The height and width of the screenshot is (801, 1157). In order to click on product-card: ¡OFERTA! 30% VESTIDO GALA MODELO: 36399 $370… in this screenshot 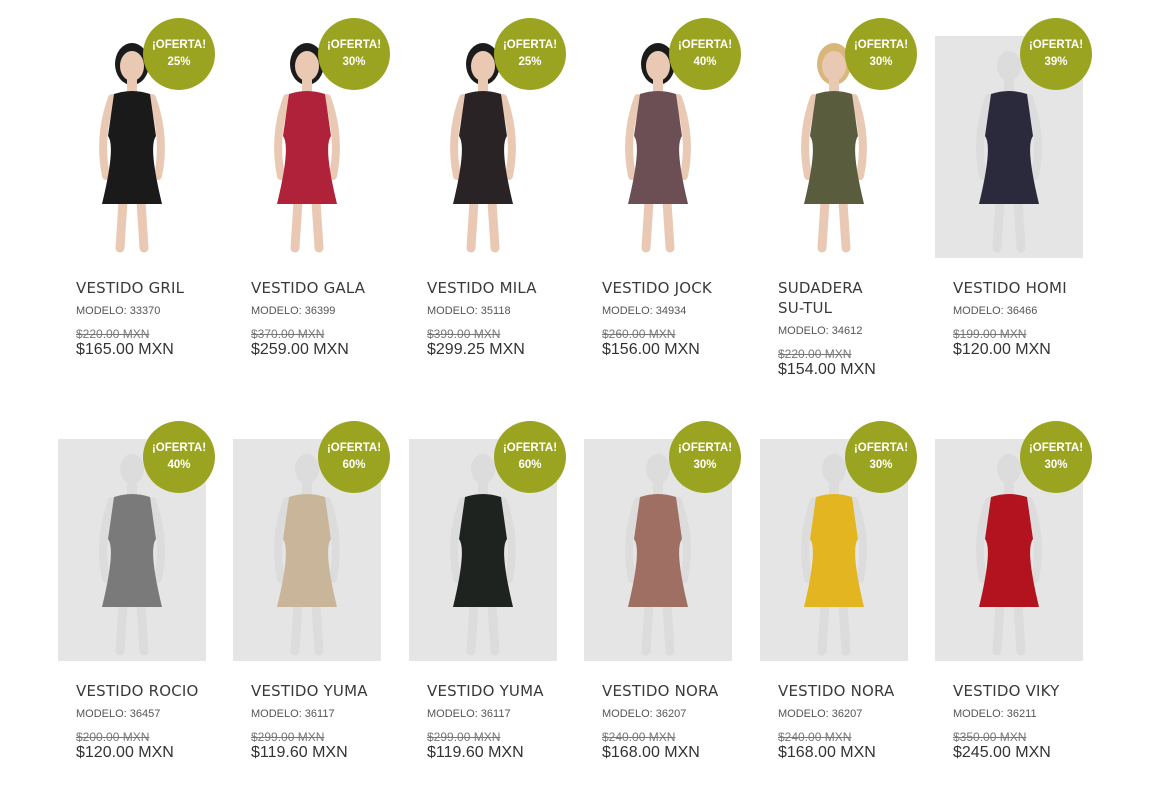, I will do `click(311, 192)`.